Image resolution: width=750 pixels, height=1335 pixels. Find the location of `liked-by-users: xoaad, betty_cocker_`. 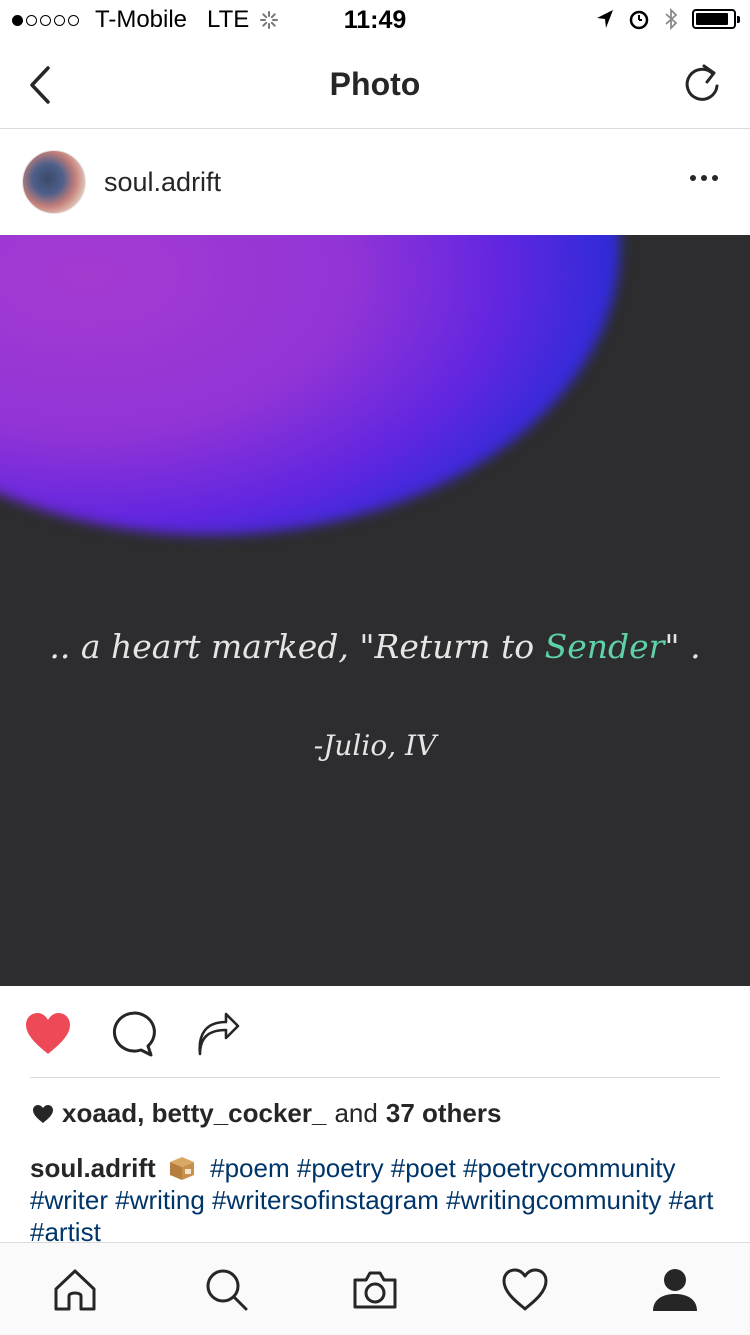

liked-by-users: xoaad, betty_cocker_ is located at coordinates (194, 1113).